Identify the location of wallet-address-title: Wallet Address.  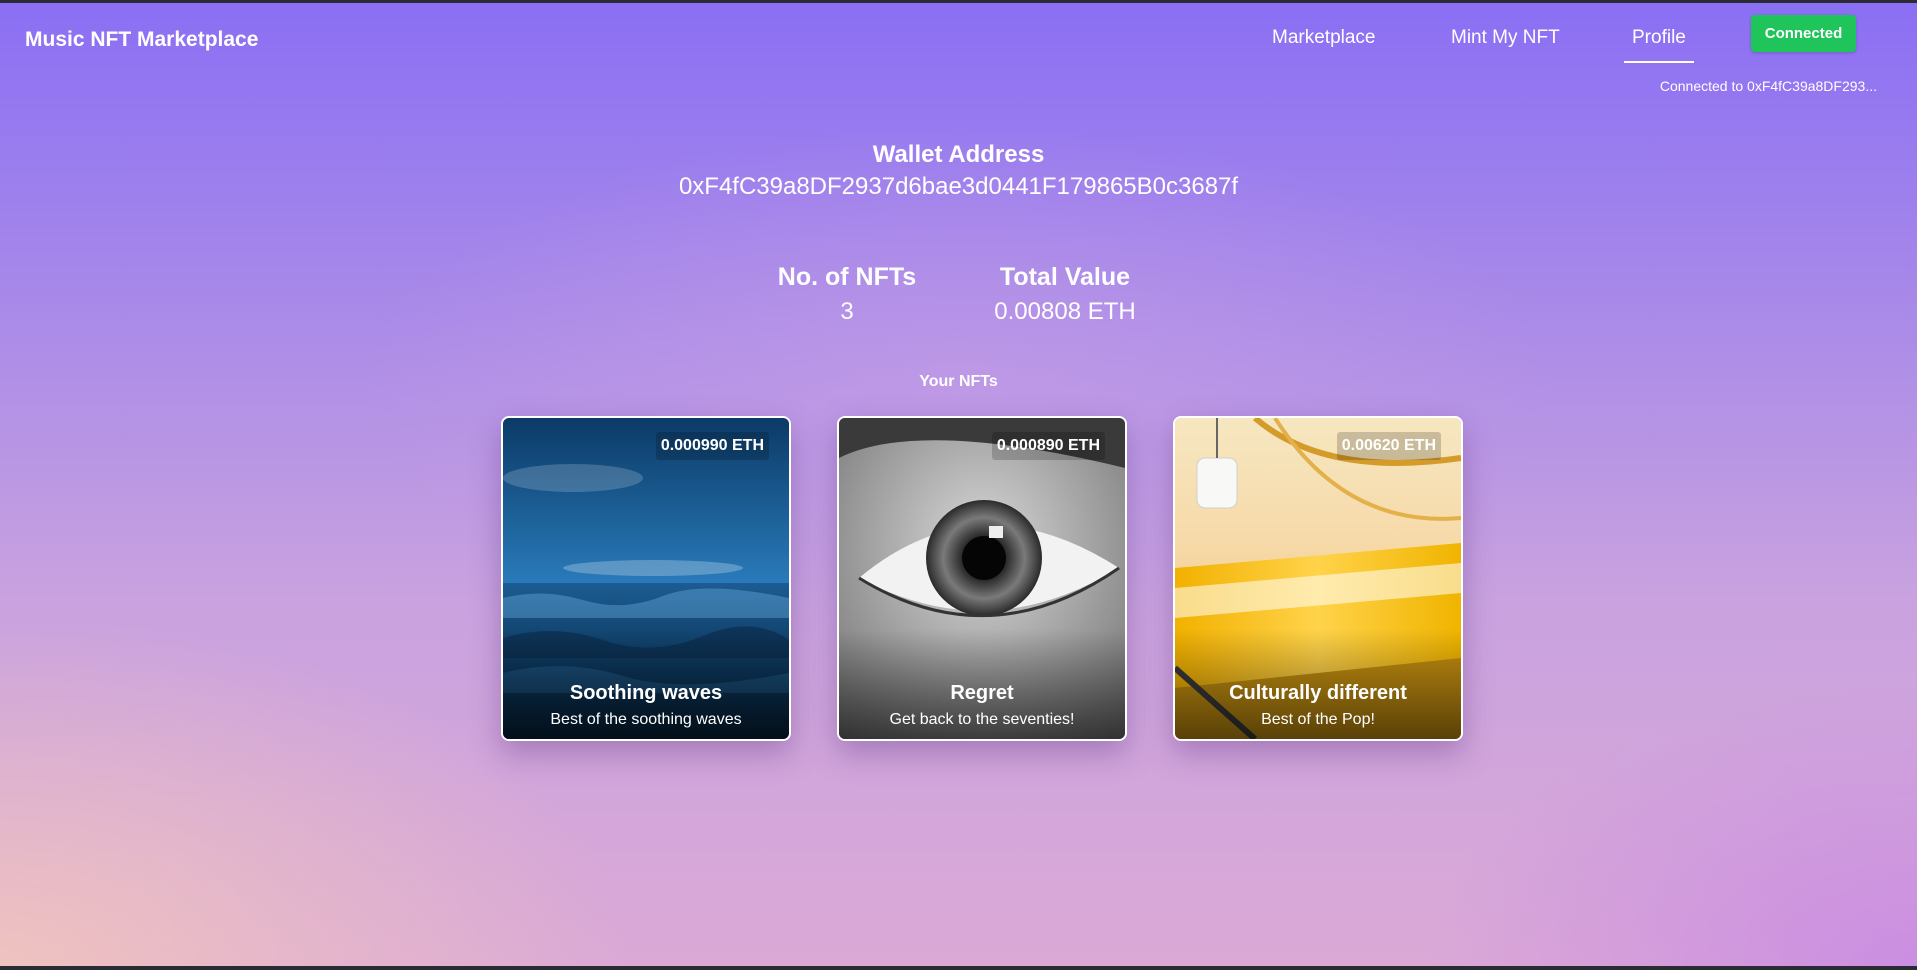
(958, 154).